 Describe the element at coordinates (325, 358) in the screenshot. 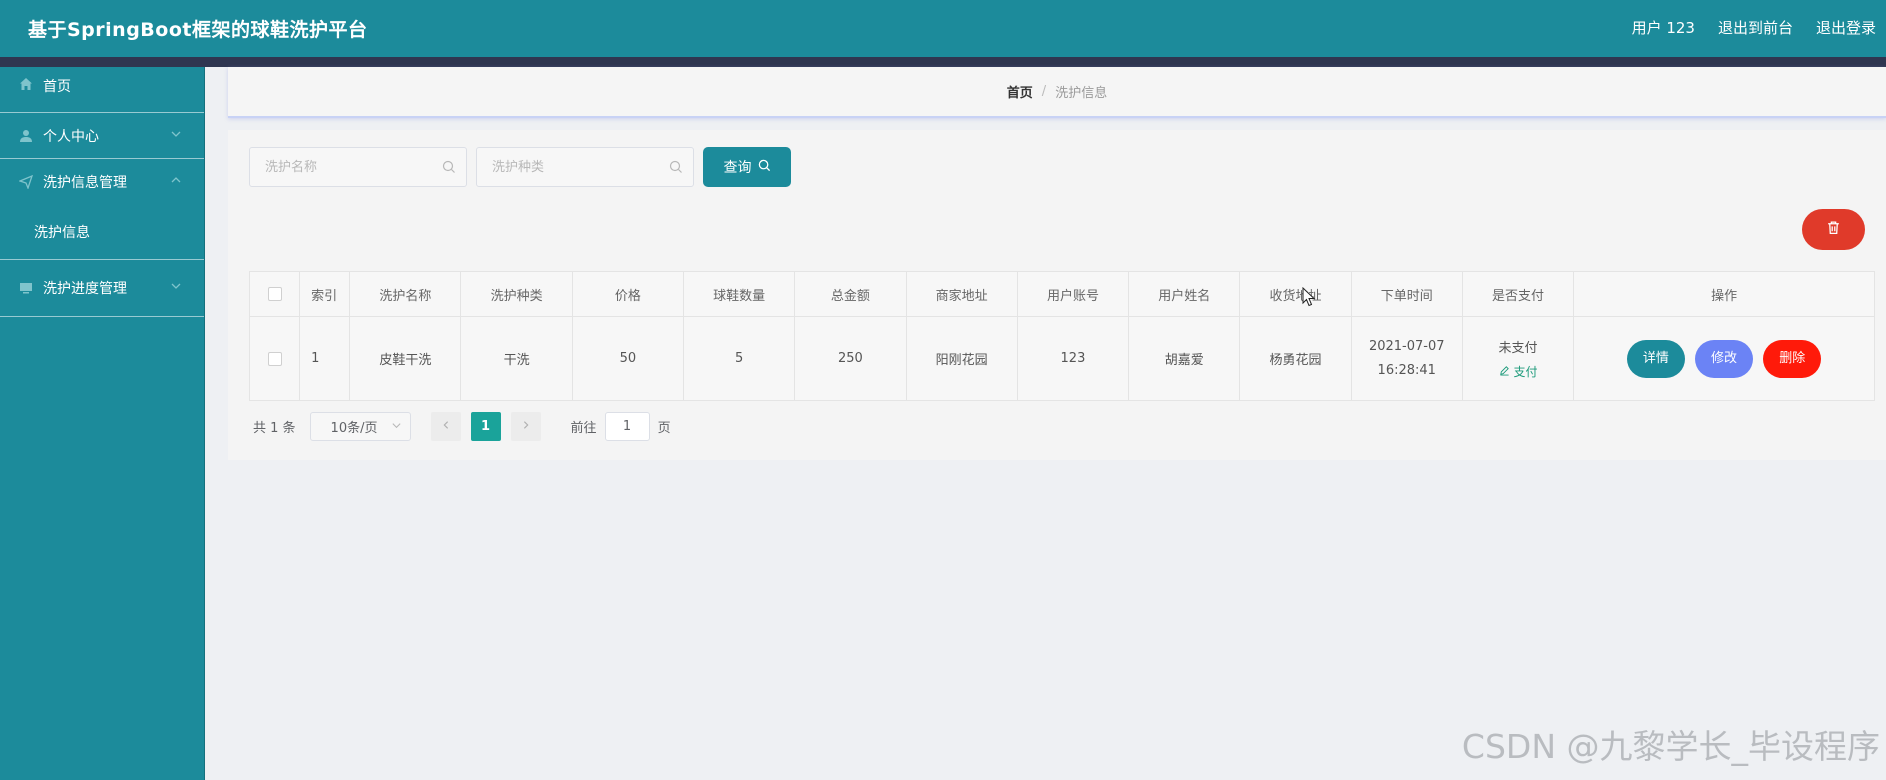

I see `cell-index: 1` at that location.